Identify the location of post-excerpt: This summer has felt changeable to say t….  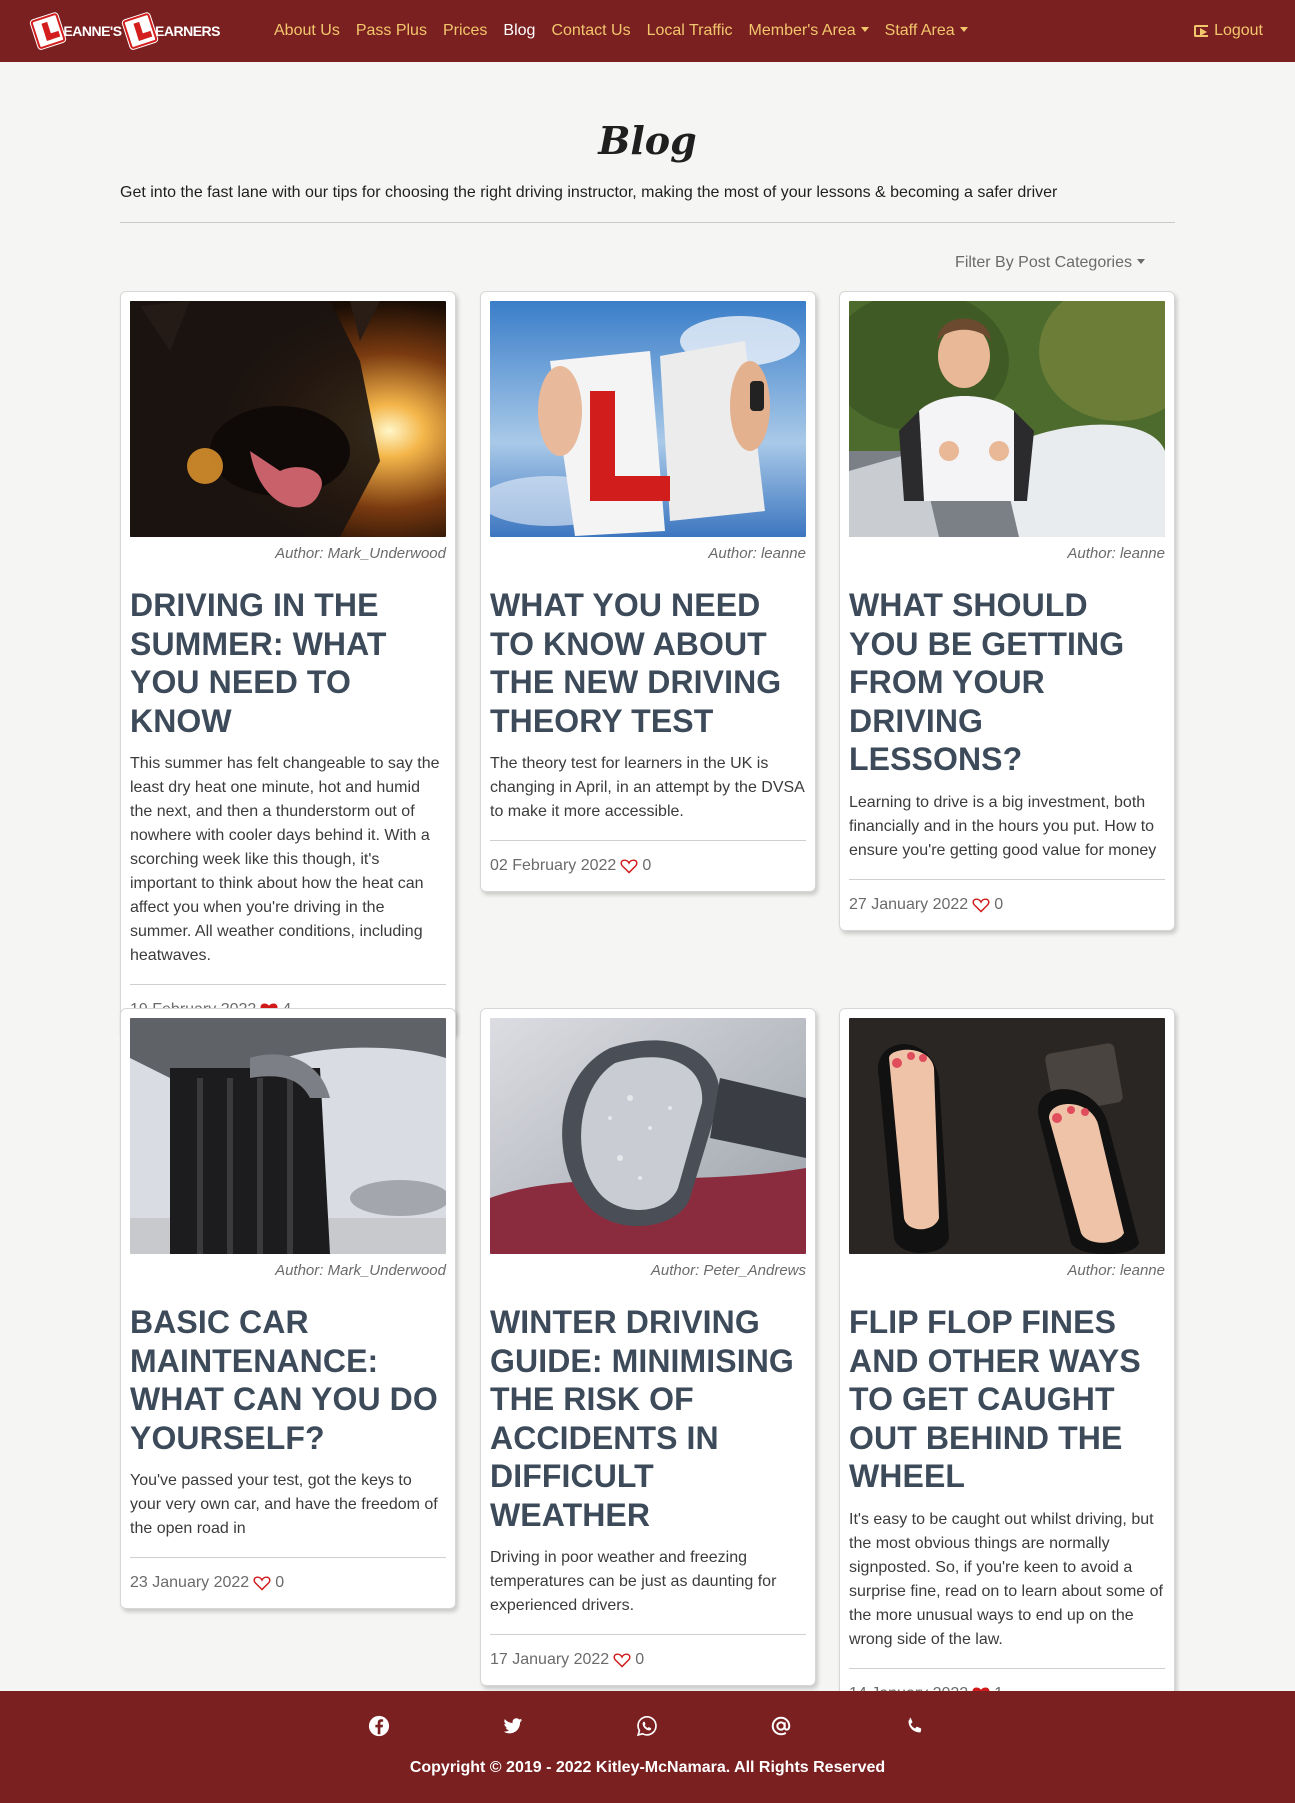
(285, 859).